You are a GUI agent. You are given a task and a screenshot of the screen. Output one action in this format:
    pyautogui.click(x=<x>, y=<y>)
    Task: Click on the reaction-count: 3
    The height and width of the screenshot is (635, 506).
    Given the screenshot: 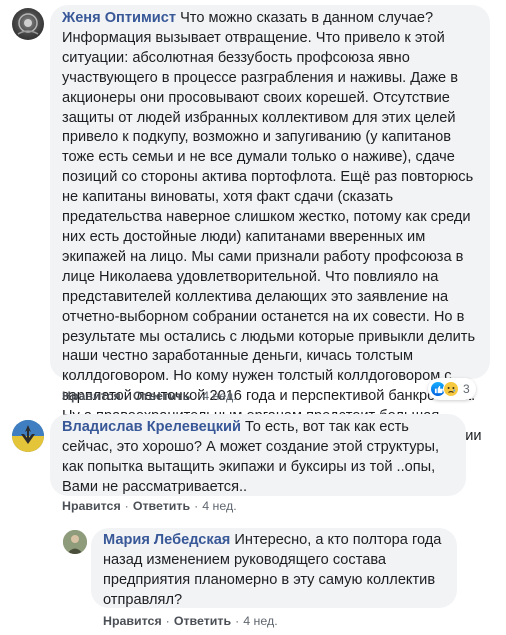 What is the action you would take?
    pyautogui.click(x=466, y=389)
    